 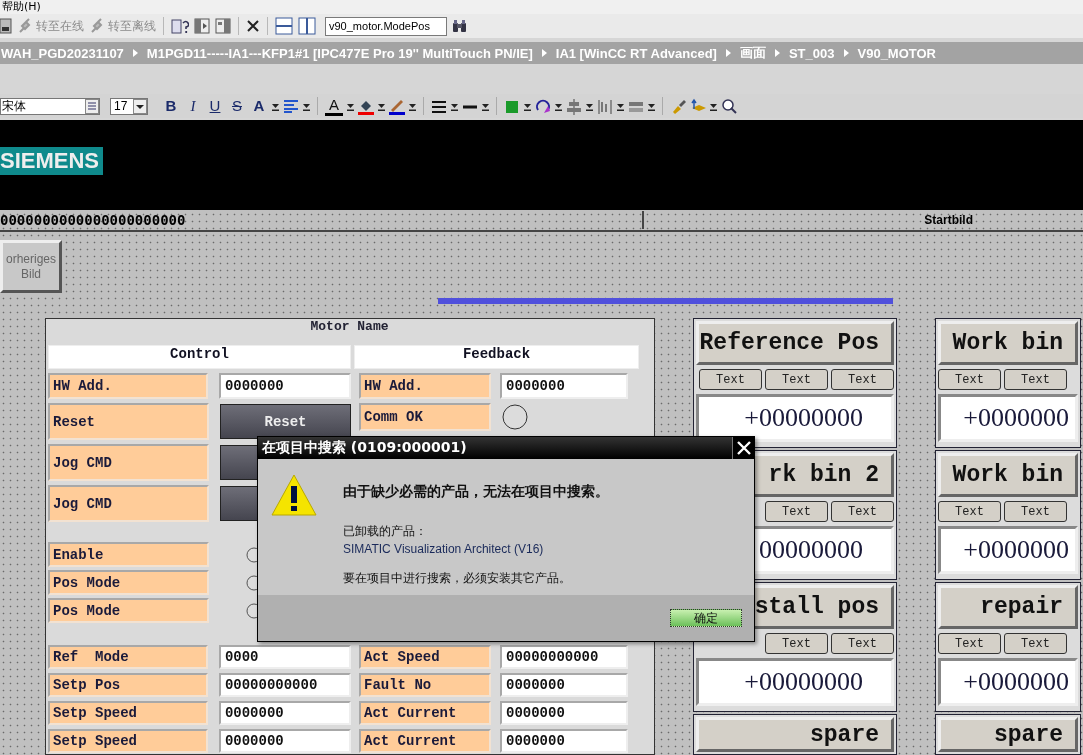 What do you see at coordinates (291, 106) in the screenshot?
I see `align-icon` at bounding box center [291, 106].